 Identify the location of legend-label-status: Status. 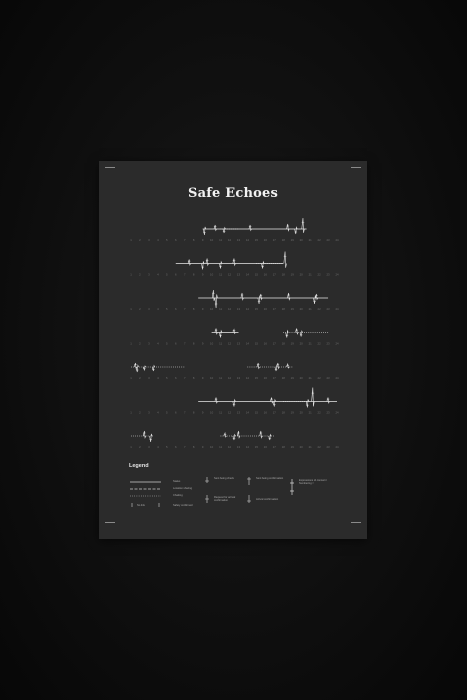
(177, 481).